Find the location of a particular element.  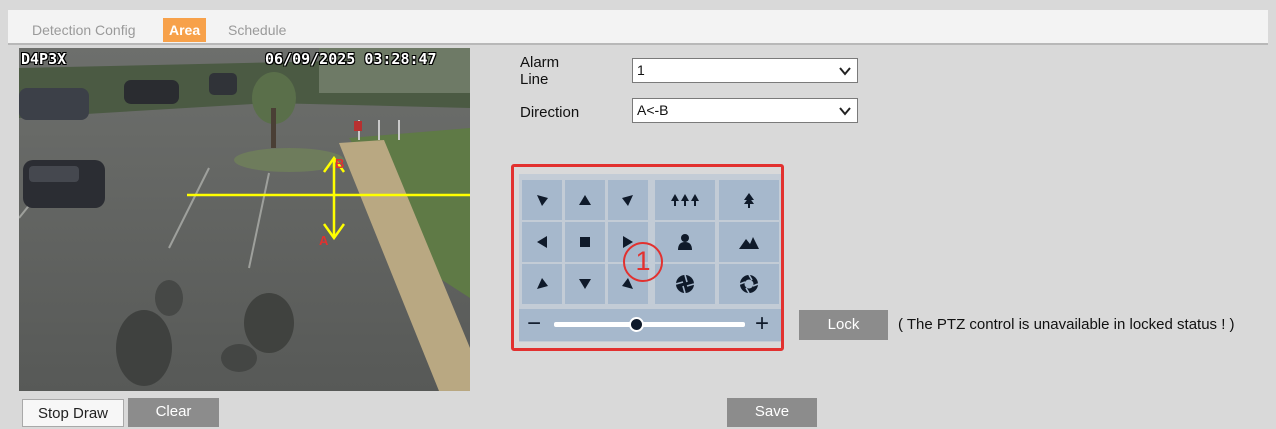

alarm-line-value: 1 is located at coordinates (641, 70).